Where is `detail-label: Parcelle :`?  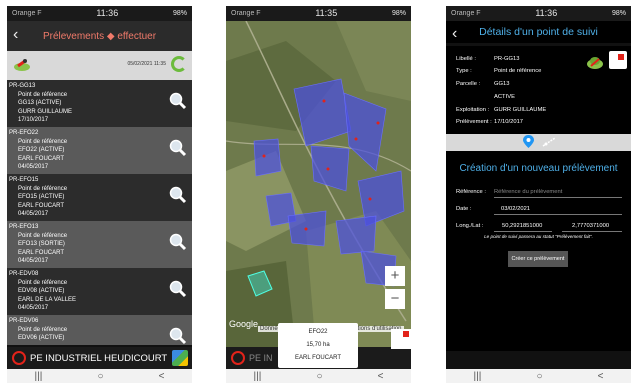
detail-label: Parcelle : is located at coordinates (468, 84).